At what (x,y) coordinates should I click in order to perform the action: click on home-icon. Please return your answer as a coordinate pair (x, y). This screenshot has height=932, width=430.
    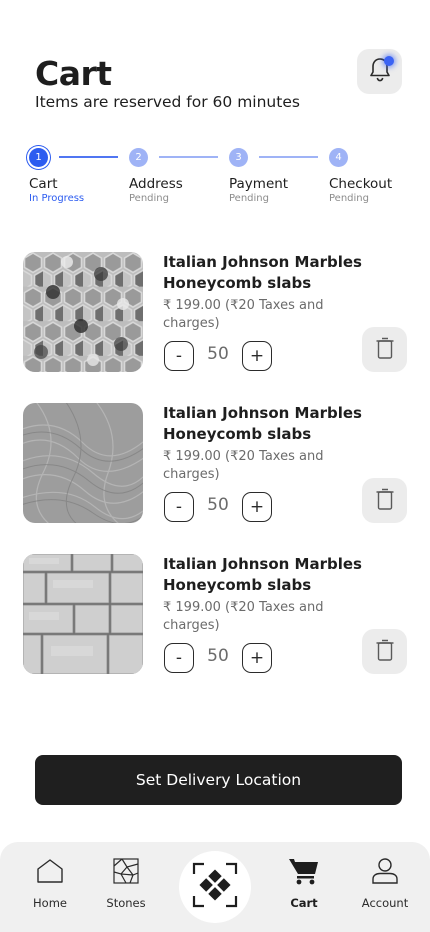
    Looking at the image, I should click on (50, 873).